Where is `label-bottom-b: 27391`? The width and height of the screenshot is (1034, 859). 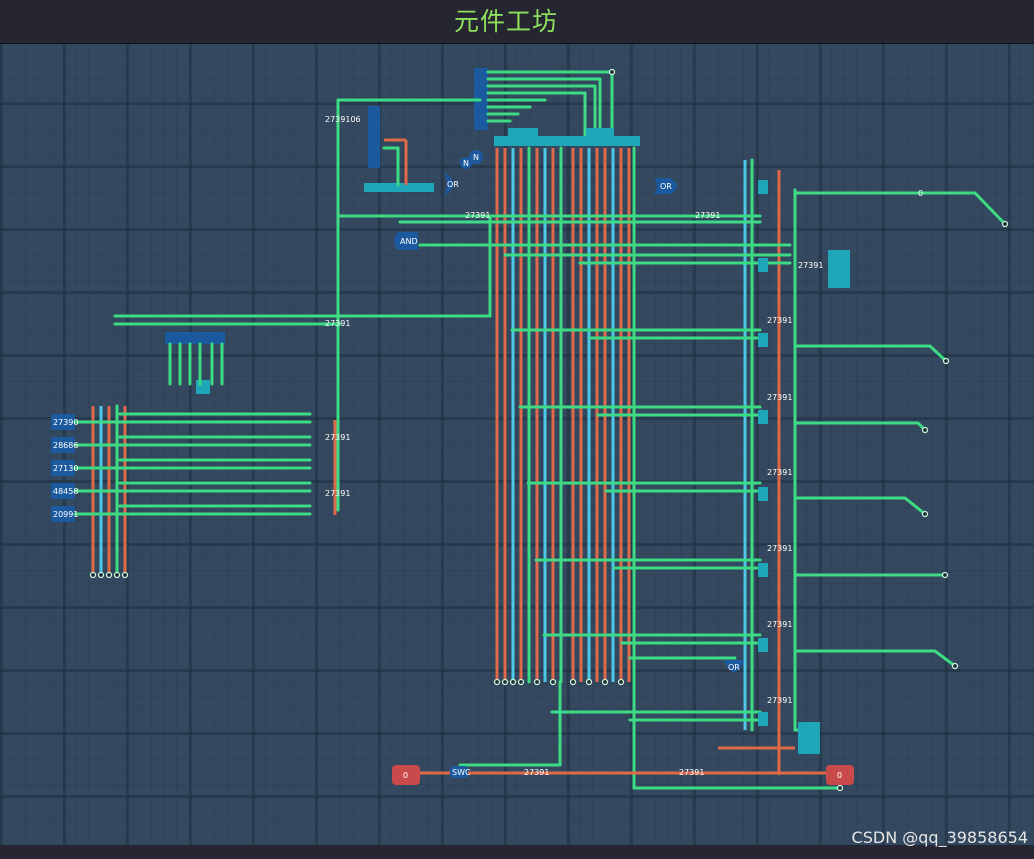 label-bottom-b: 27391 is located at coordinates (691, 772).